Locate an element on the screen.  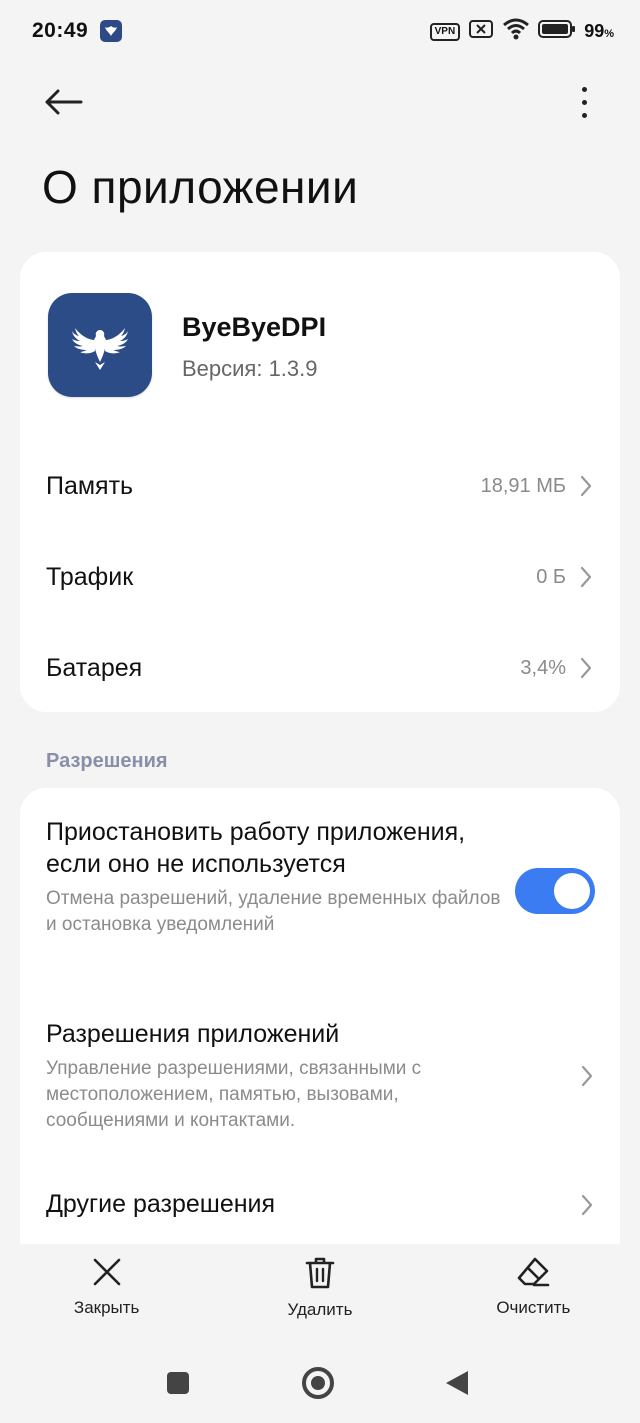
wifi-icon is located at coordinates (516, 31).